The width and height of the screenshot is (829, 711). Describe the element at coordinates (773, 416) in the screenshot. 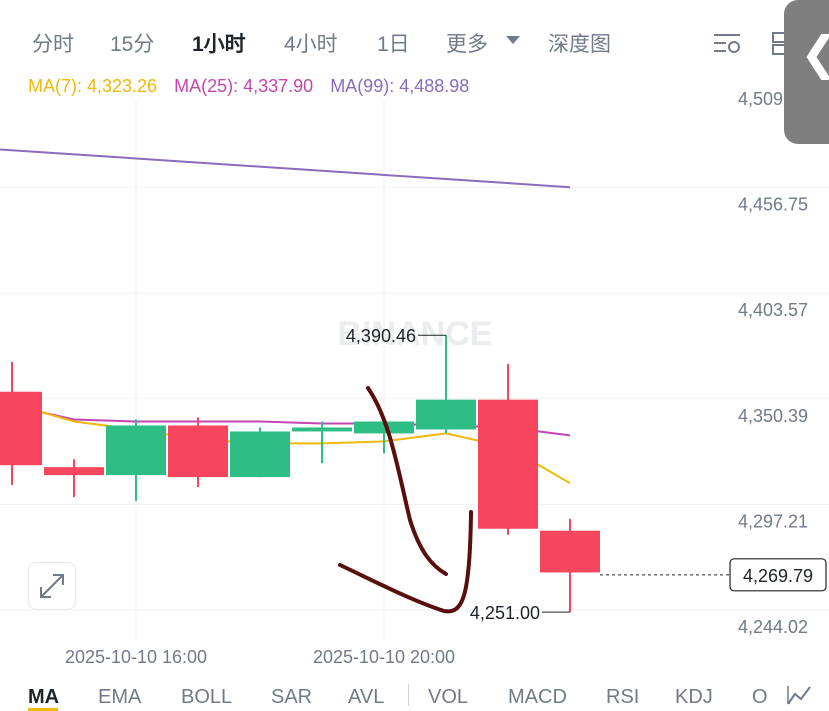

I see `y-tick-label: 4,350.39` at that location.